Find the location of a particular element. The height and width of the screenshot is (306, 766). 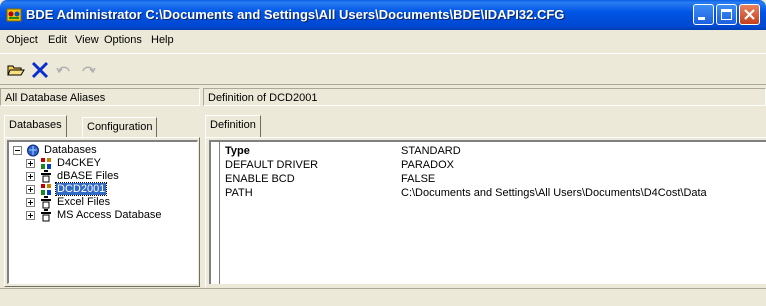

grid-value: STANDARD is located at coordinates (431, 151).